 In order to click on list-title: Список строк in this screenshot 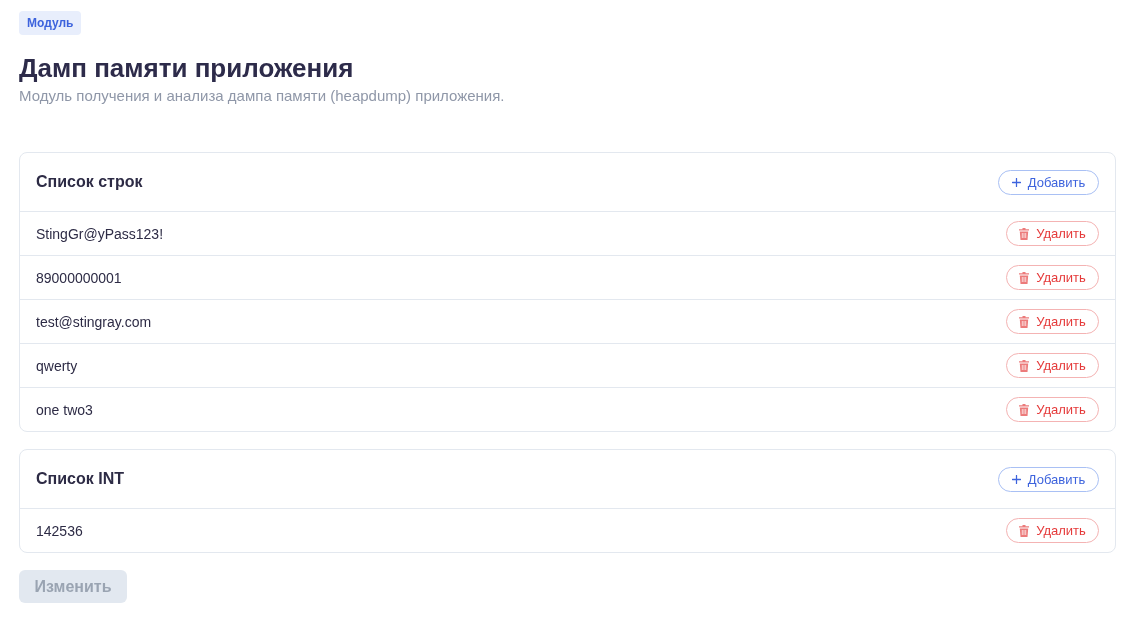, I will do `click(89, 182)`.